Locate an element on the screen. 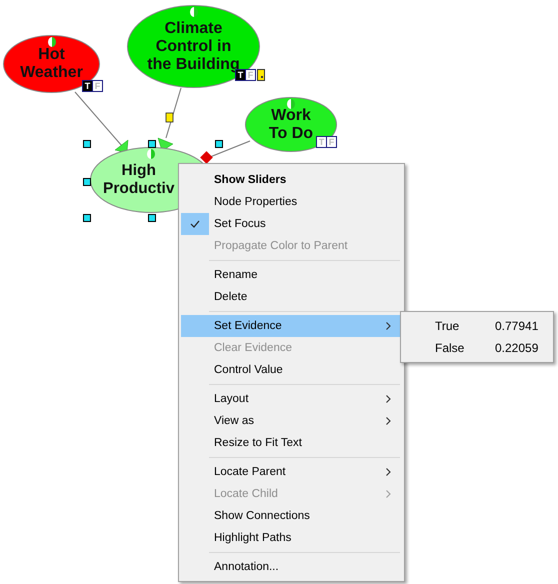 The image size is (558, 584). check-icon is located at coordinates (195, 224).